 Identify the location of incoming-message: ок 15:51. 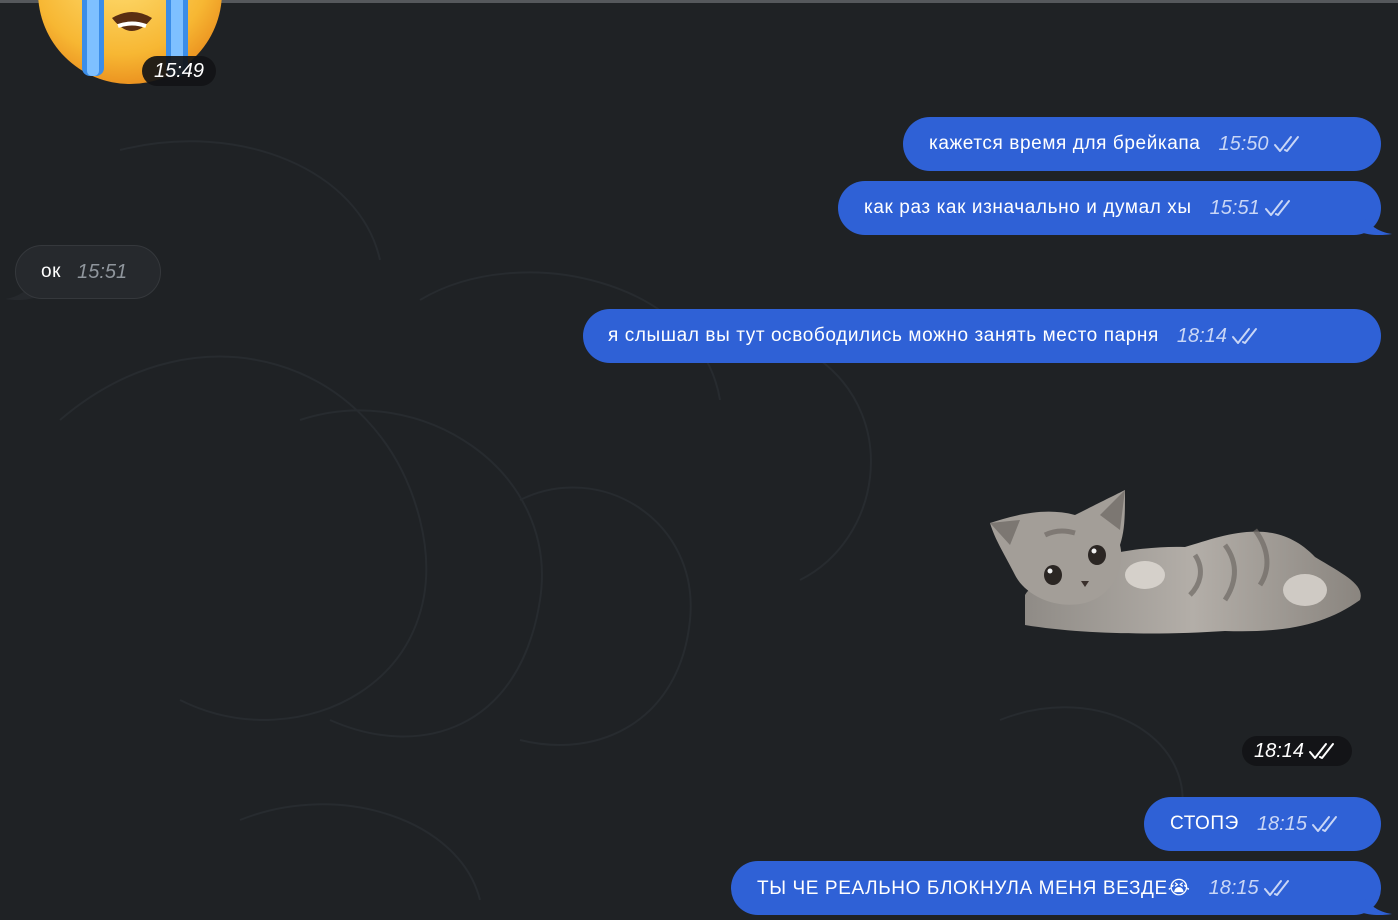
(88, 272).